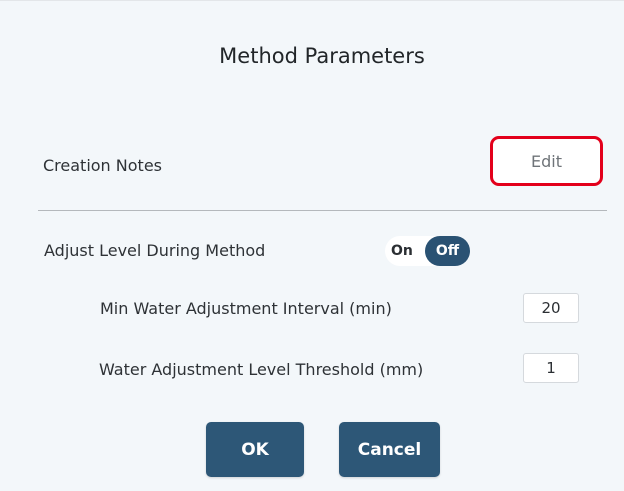  I want to click on level-threshold-label: Water Adjustment Level Threshold (mm), so click(261, 369).